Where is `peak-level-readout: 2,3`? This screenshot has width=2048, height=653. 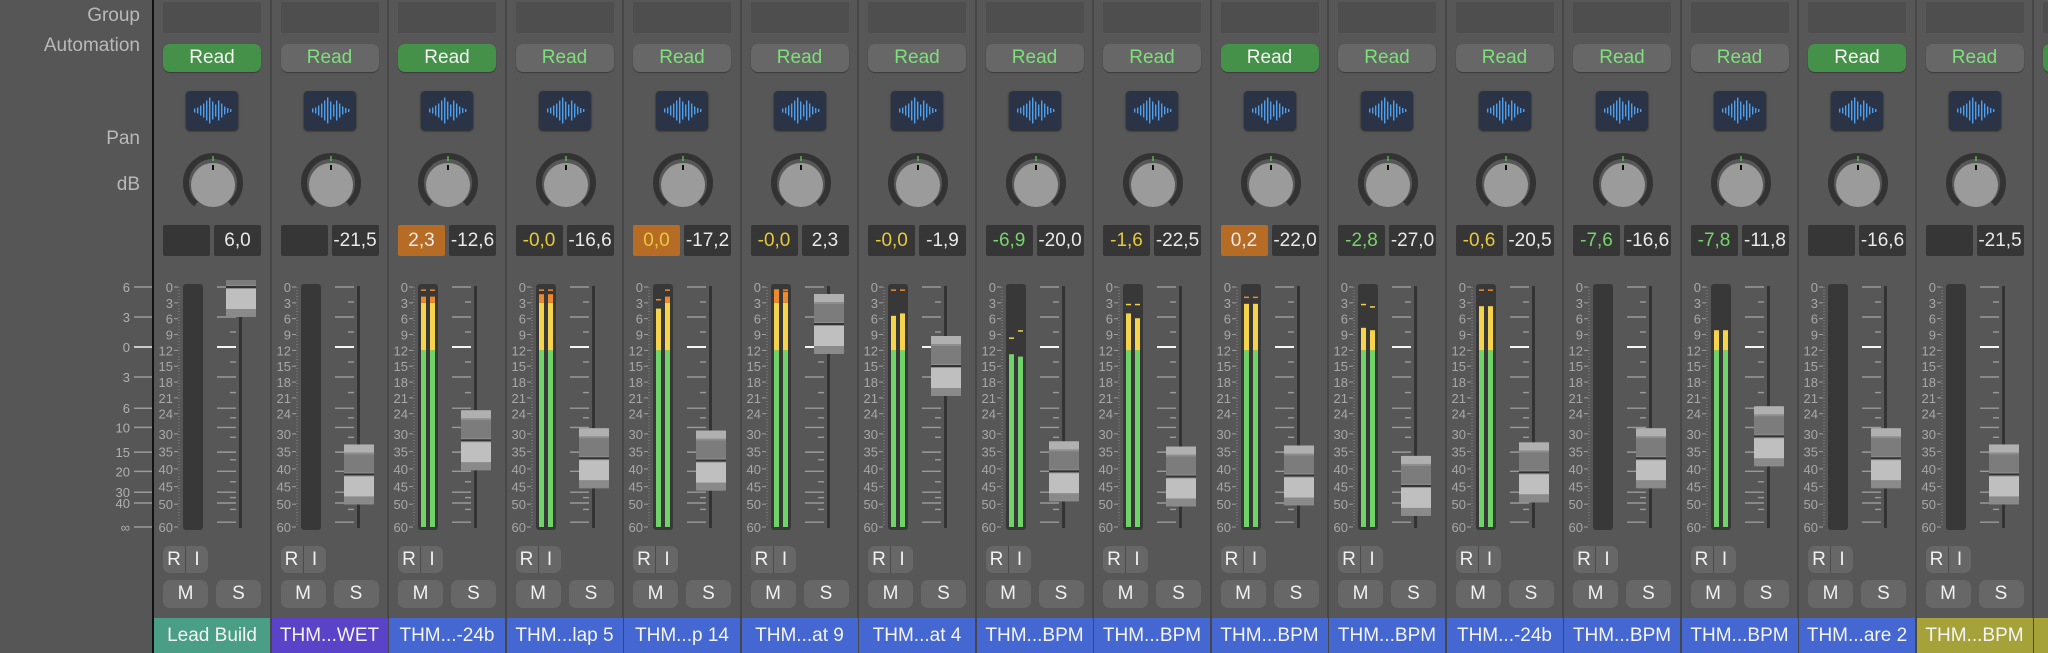 peak-level-readout: 2,3 is located at coordinates (421, 240).